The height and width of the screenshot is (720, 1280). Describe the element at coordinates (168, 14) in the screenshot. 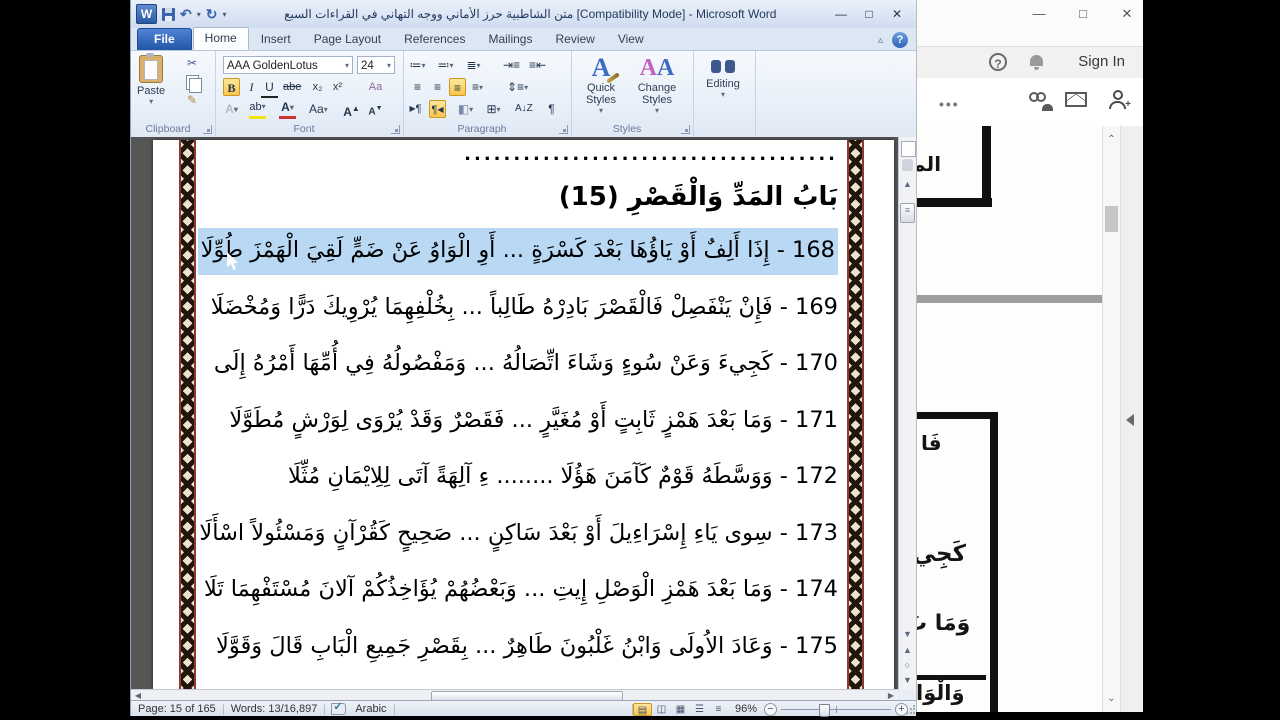

I see `save-icon` at that location.